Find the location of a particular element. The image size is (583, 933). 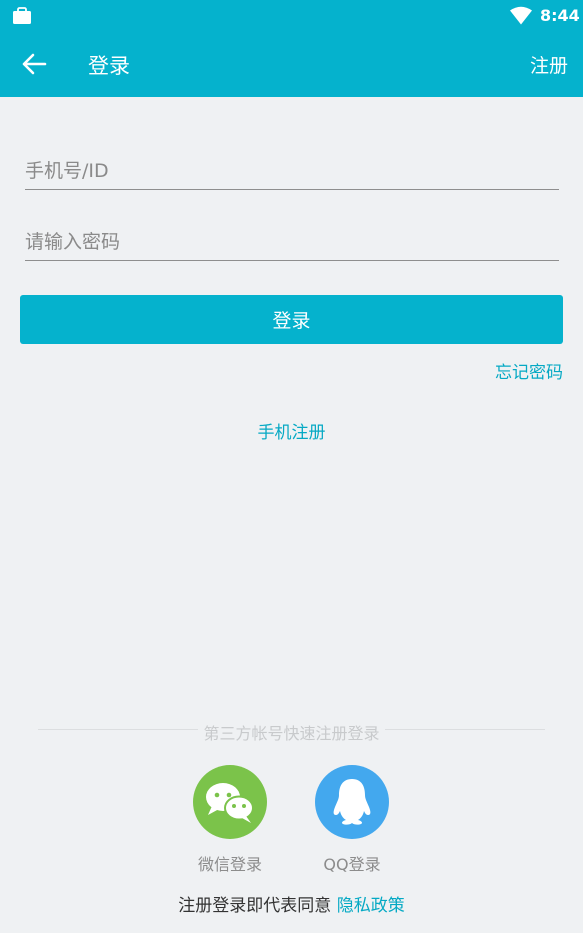

password-field is located at coordinates (292, 242).